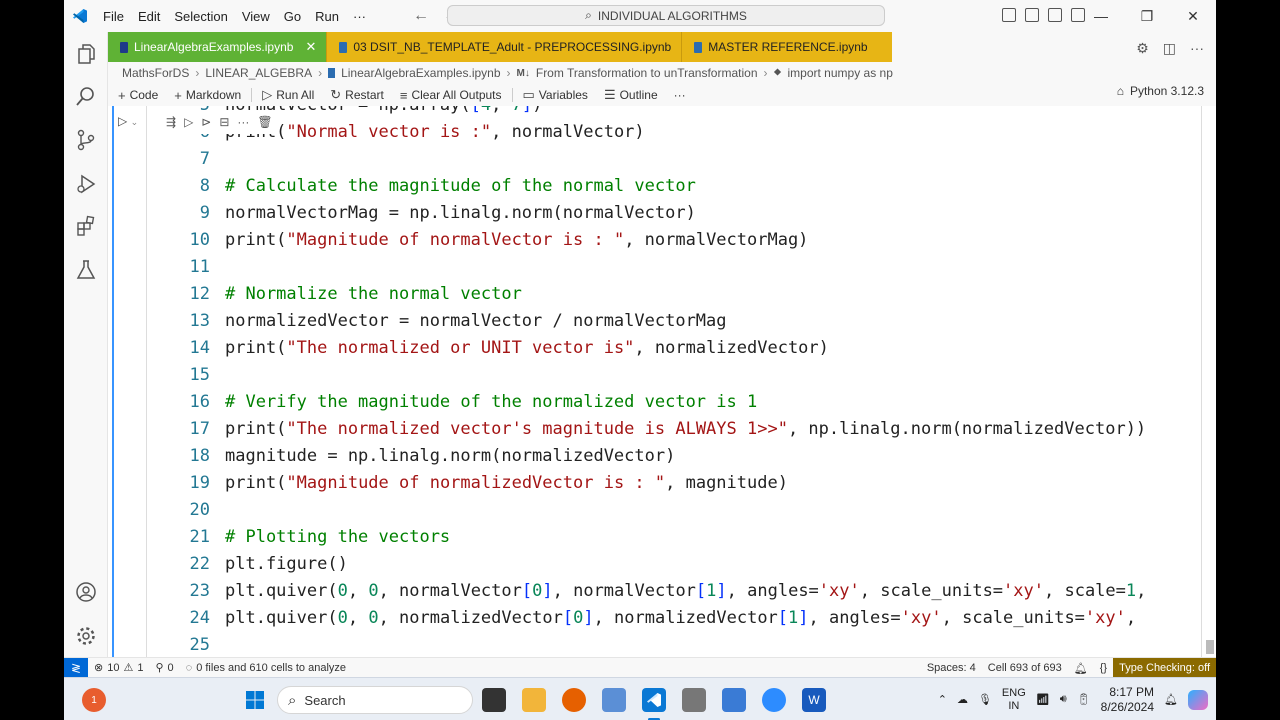 Image resolution: width=1280 pixels, height=720 pixels. I want to click on editor-scrollbar, so click(1209, 381).